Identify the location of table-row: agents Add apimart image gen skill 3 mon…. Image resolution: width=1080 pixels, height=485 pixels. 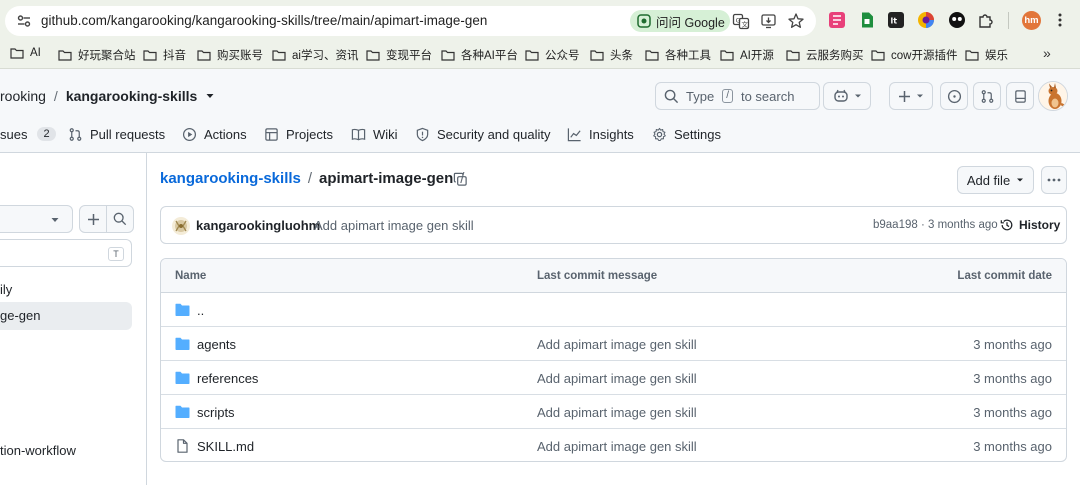
(613, 344).